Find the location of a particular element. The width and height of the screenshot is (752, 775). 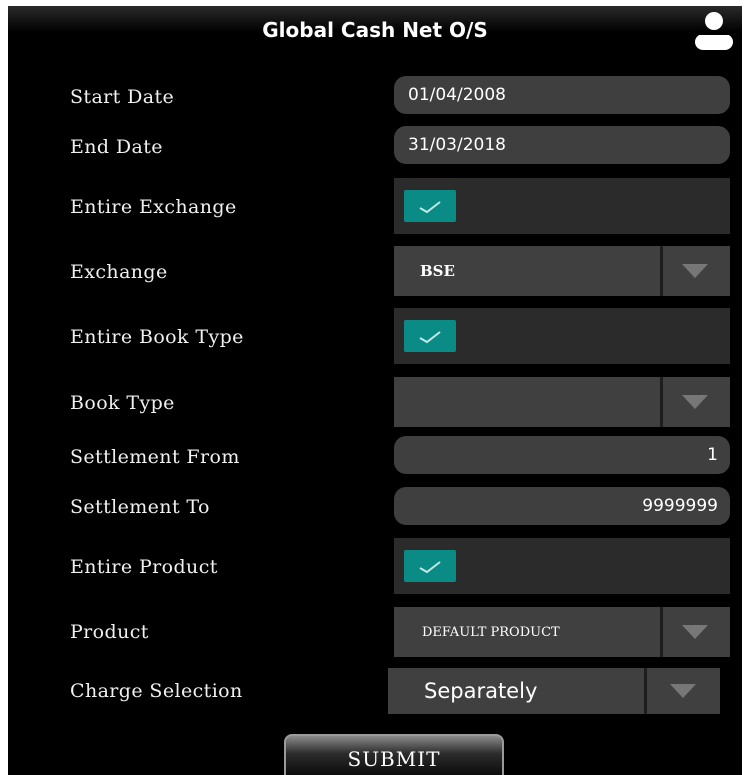

start-date-label: Start Date is located at coordinates (122, 97).